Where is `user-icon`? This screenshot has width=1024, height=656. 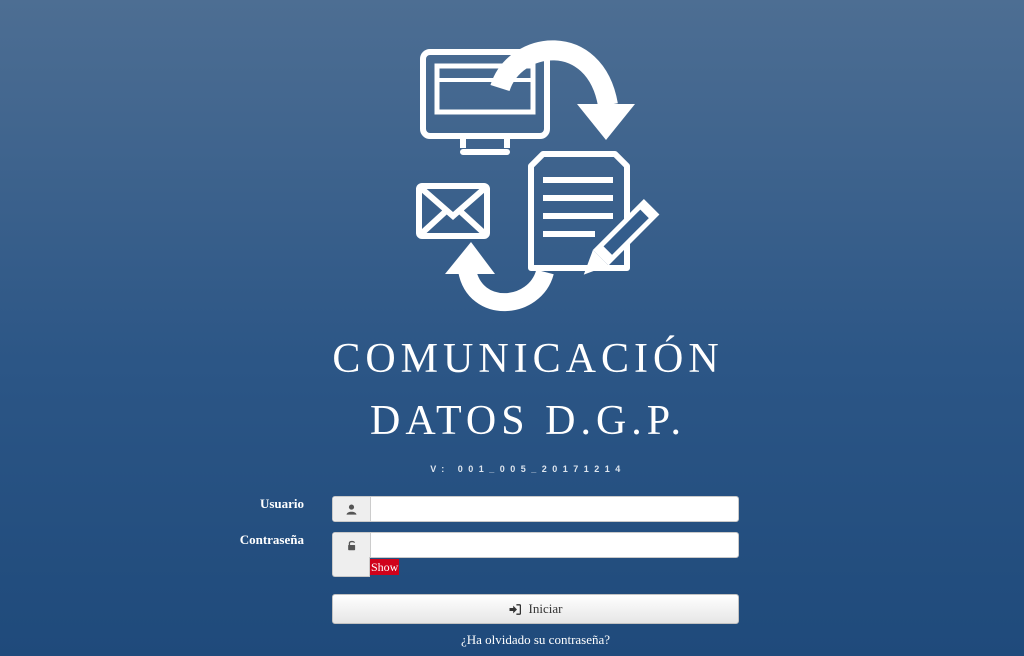
user-icon is located at coordinates (352, 509).